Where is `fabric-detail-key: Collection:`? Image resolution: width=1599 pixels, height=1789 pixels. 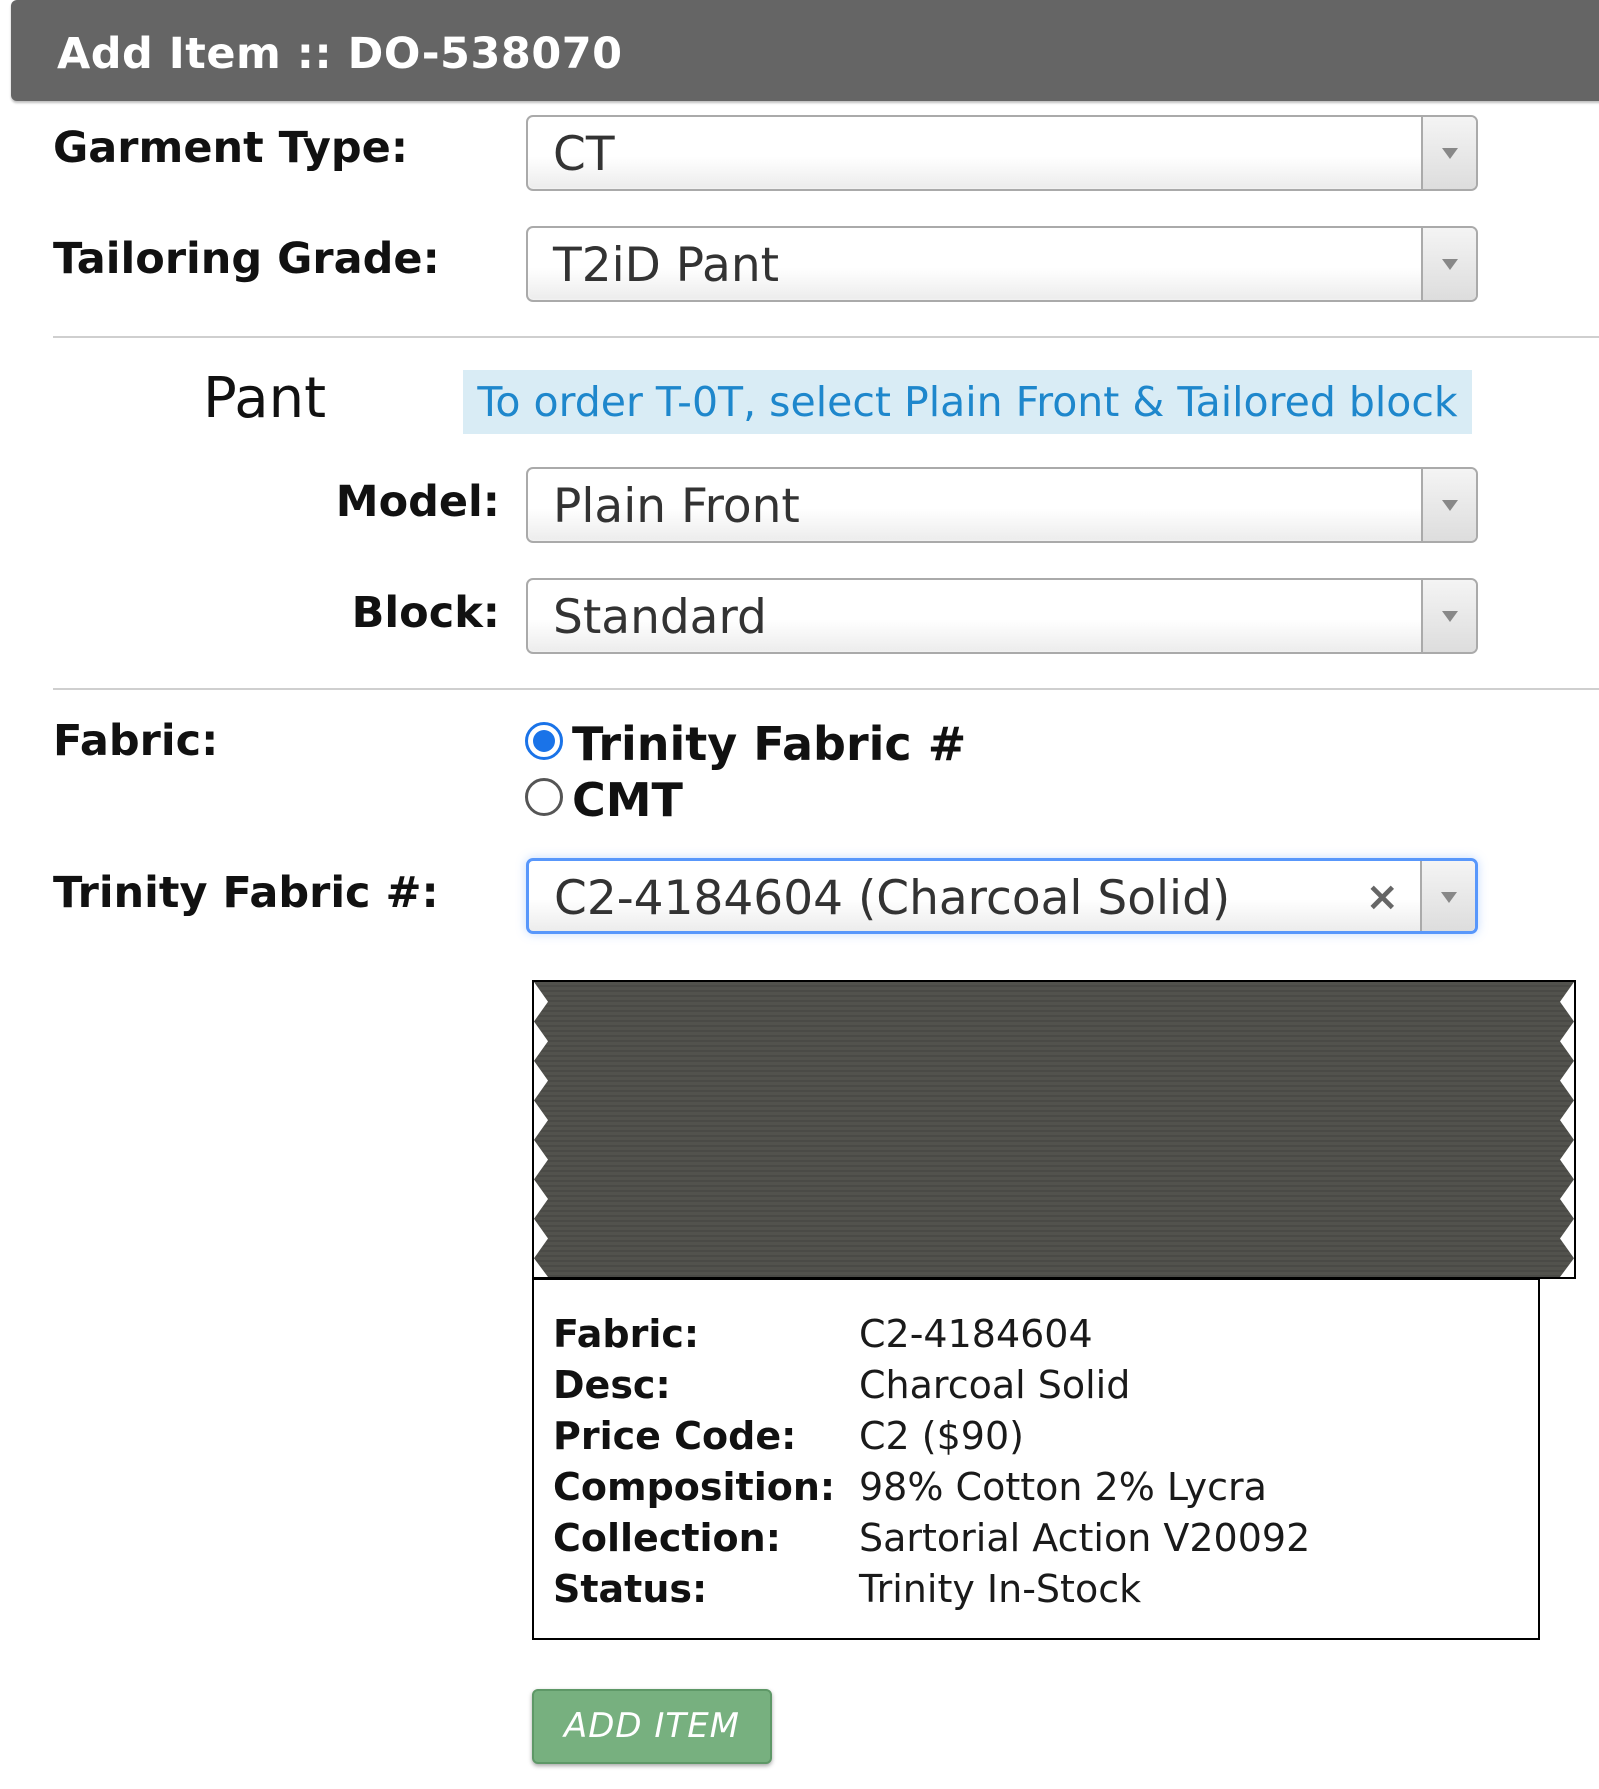 fabric-detail-key: Collection: is located at coordinates (667, 1538).